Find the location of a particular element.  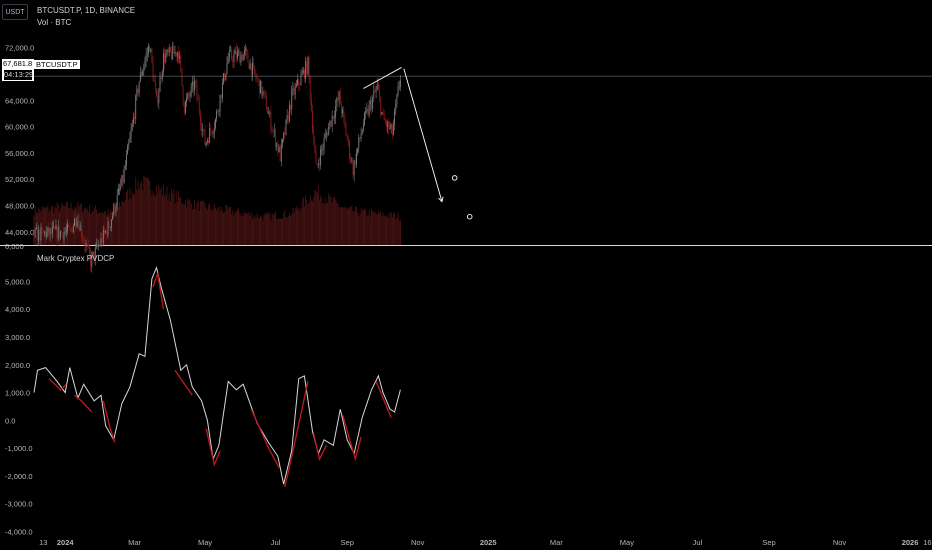

volume-legend: Vol · BTC is located at coordinates (54, 22).